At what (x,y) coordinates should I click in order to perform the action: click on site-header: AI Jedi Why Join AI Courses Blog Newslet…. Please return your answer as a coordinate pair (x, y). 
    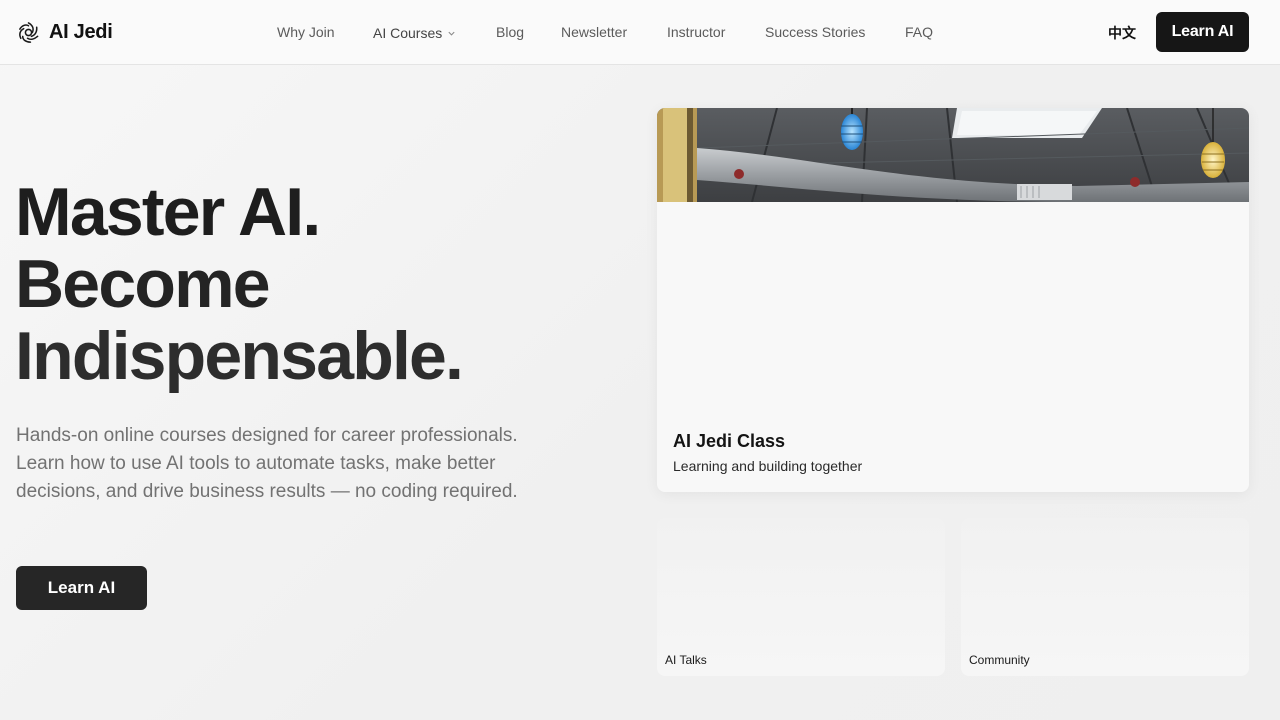
    Looking at the image, I should click on (640, 32).